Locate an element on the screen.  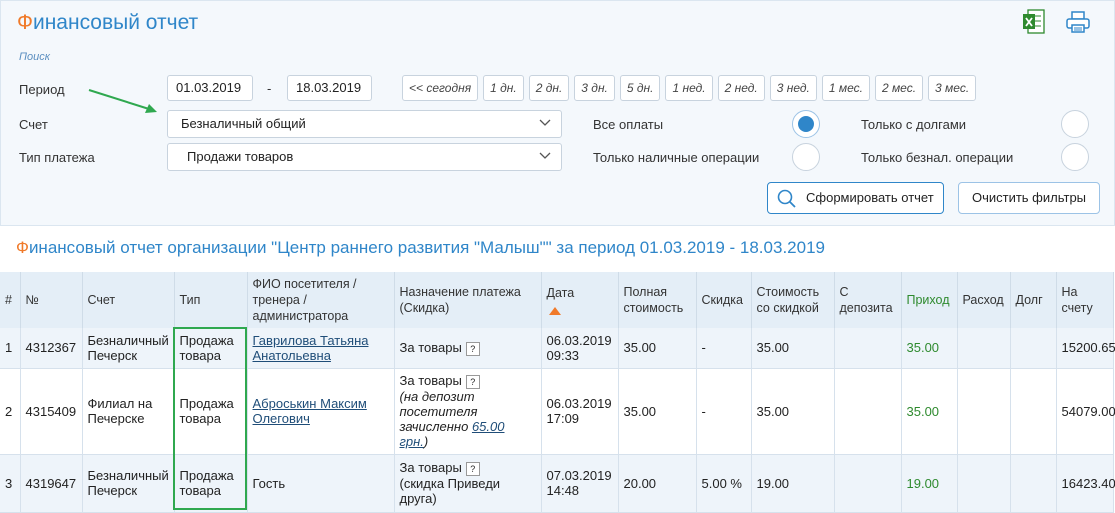
date-from-input: 01.03.2019 is located at coordinates (210, 88).